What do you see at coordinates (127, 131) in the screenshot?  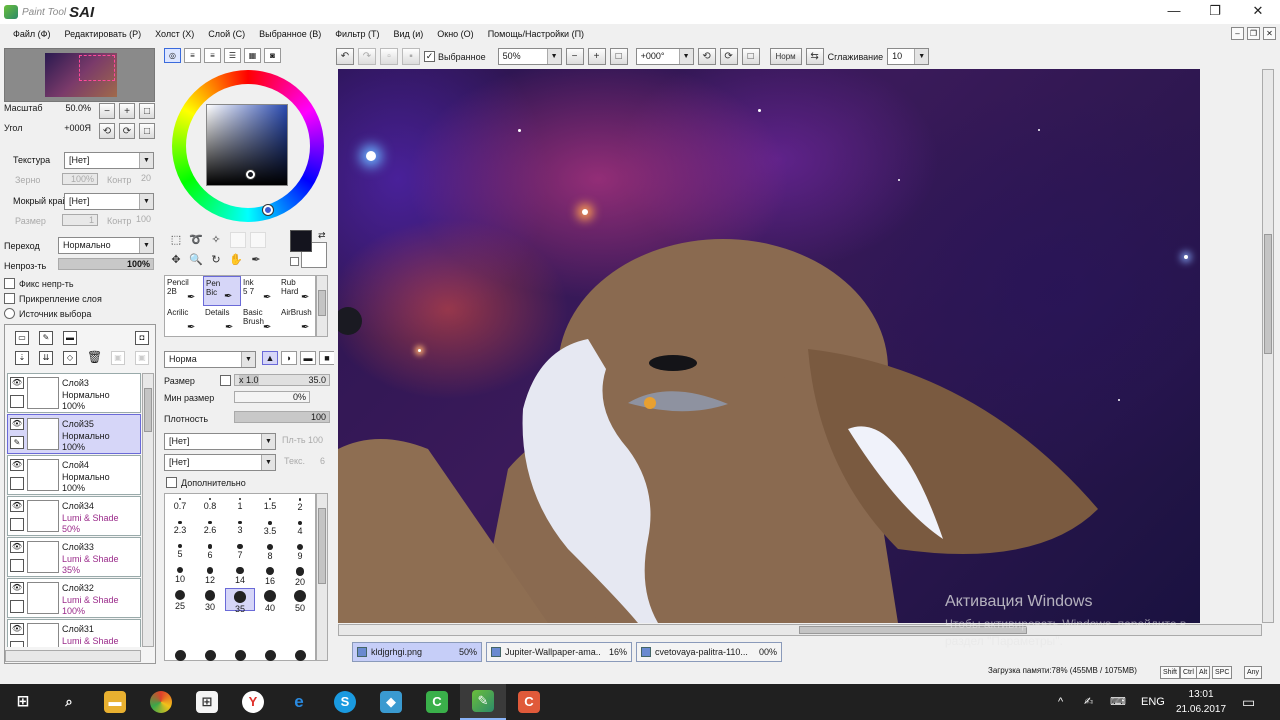 I see `rotate-cw-button: ⟳` at bounding box center [127, 131].